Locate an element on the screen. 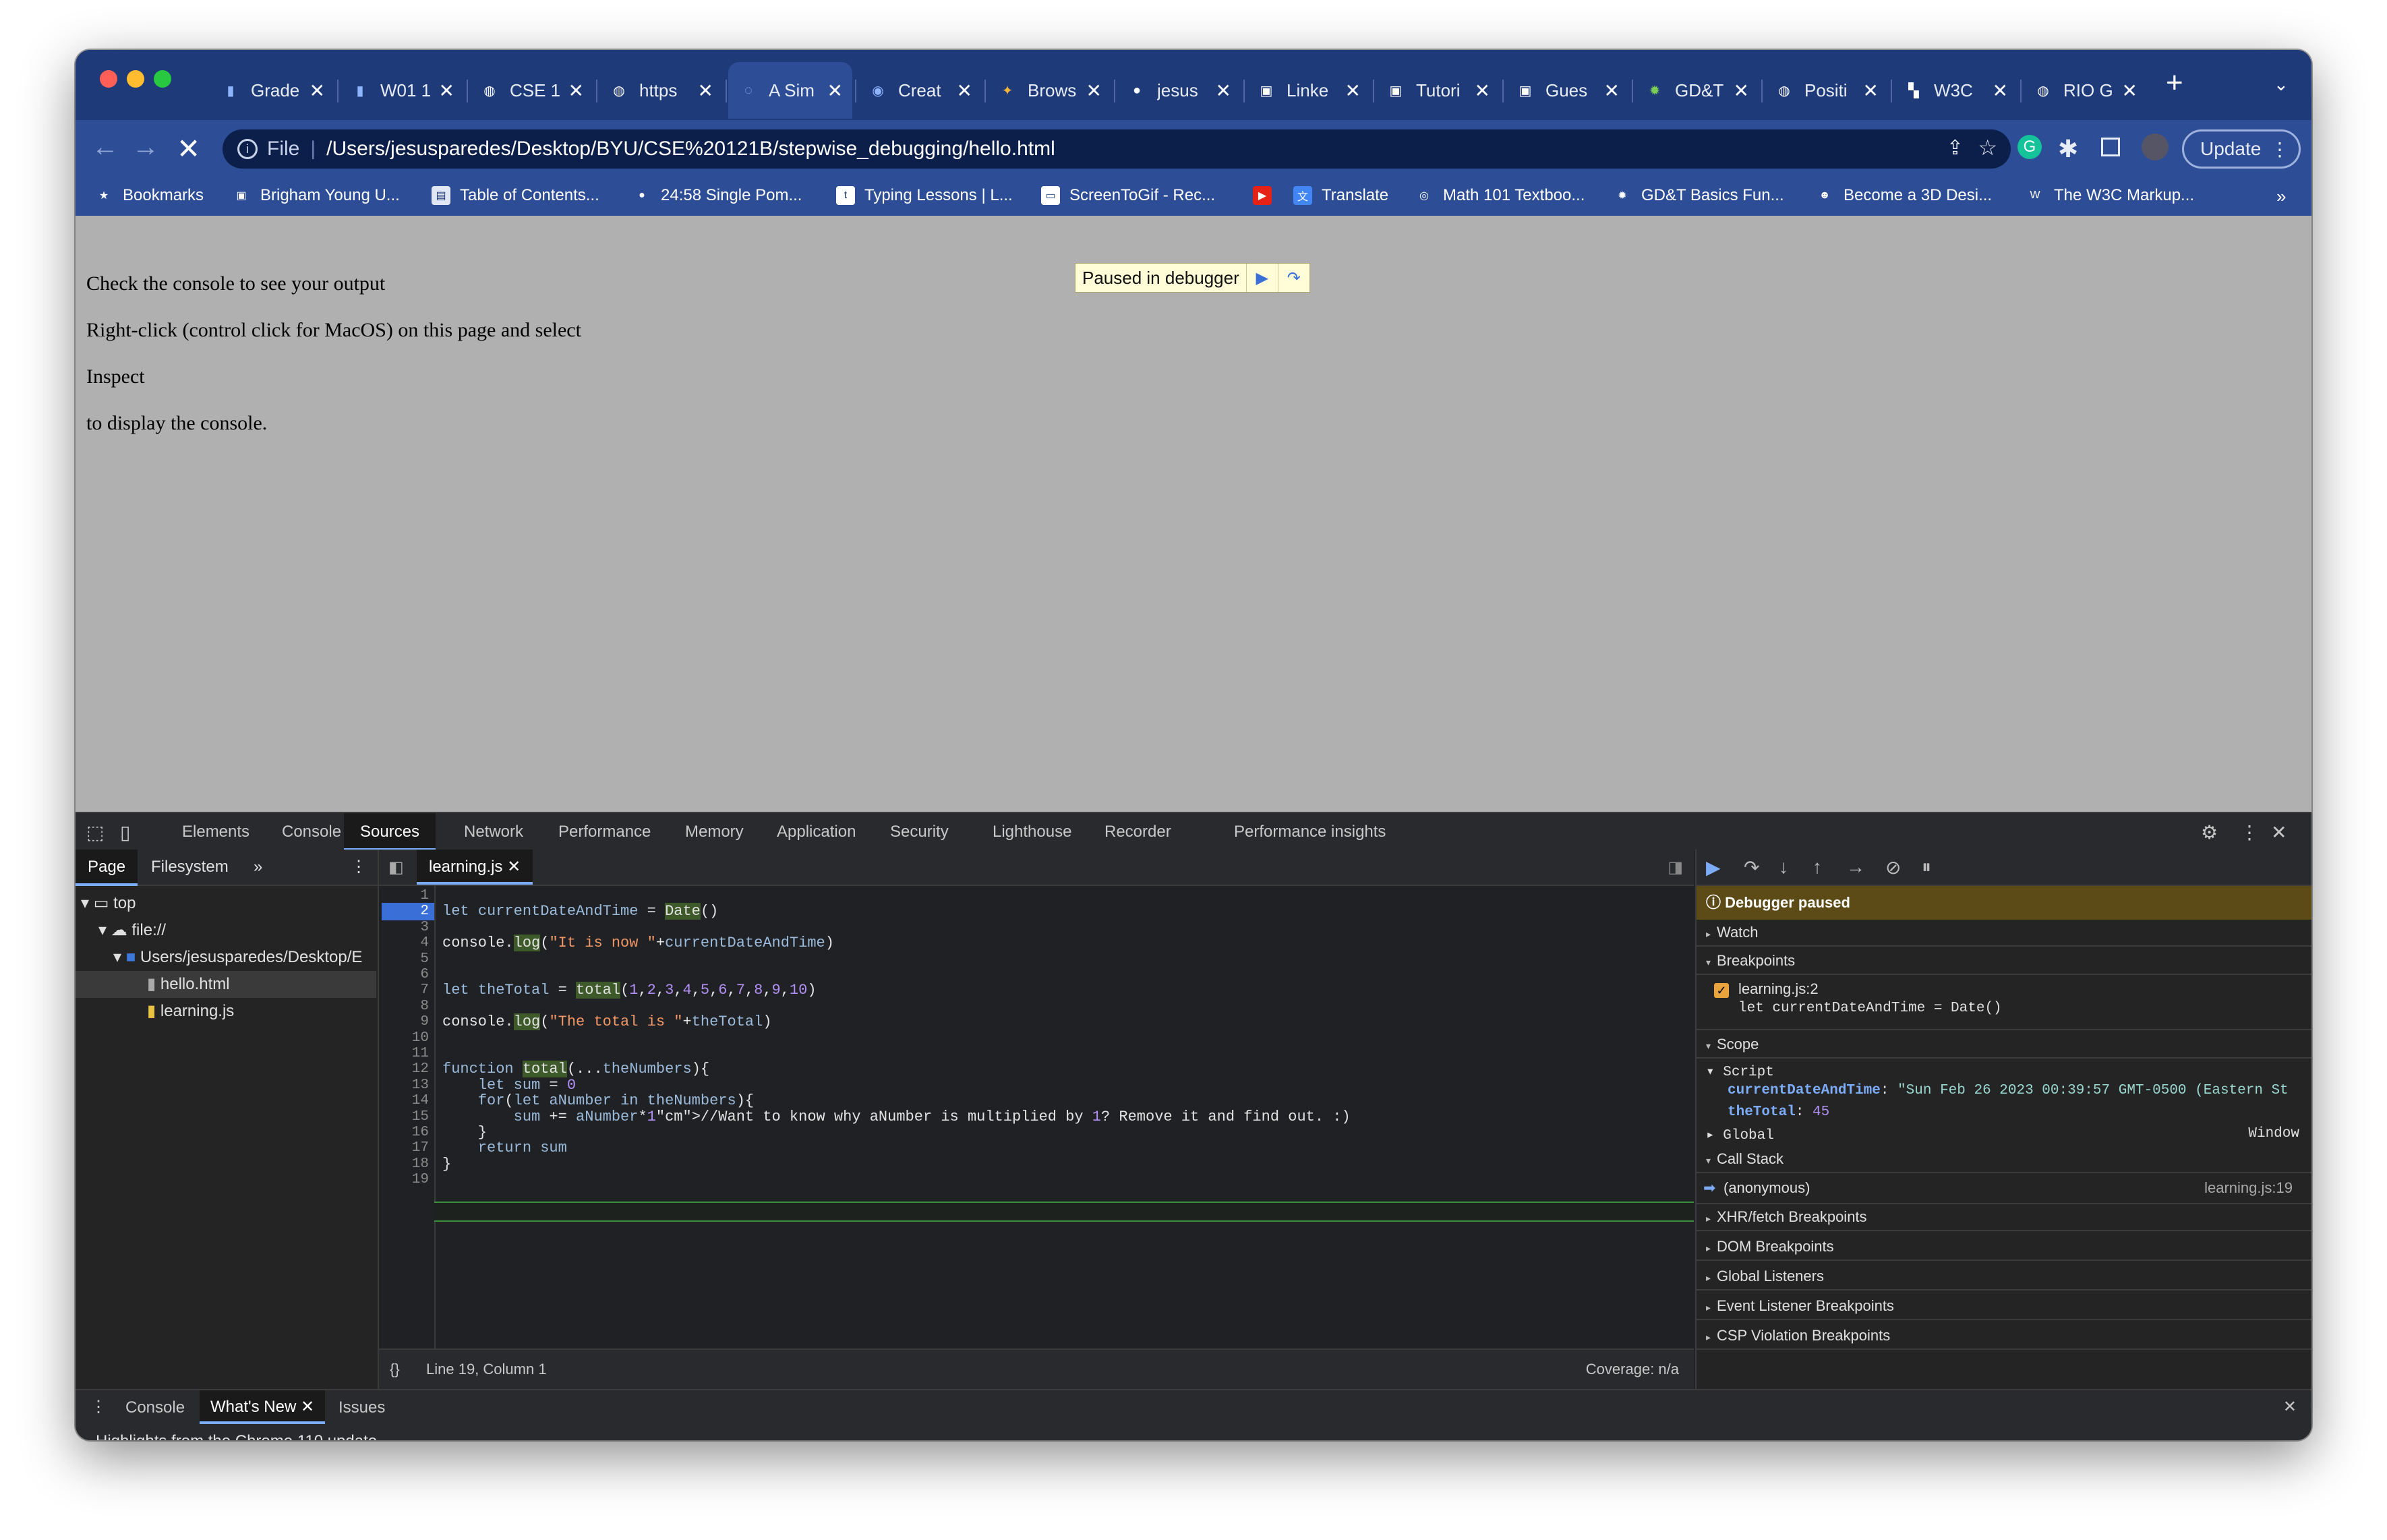  section-xhr-breakpoints: ▸ XHR/fetch Breakpoints is located at coordinates (2004, 1217).